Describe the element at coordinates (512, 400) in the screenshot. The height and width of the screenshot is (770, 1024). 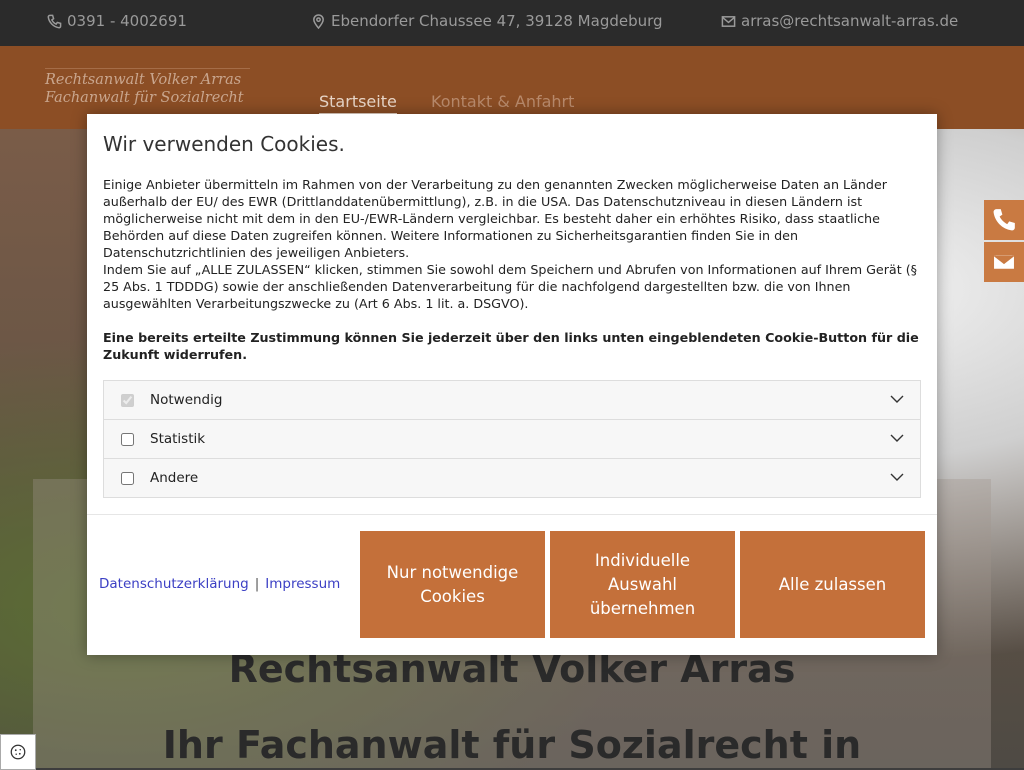
I see `category-notwendig: Notwendig` at that location.